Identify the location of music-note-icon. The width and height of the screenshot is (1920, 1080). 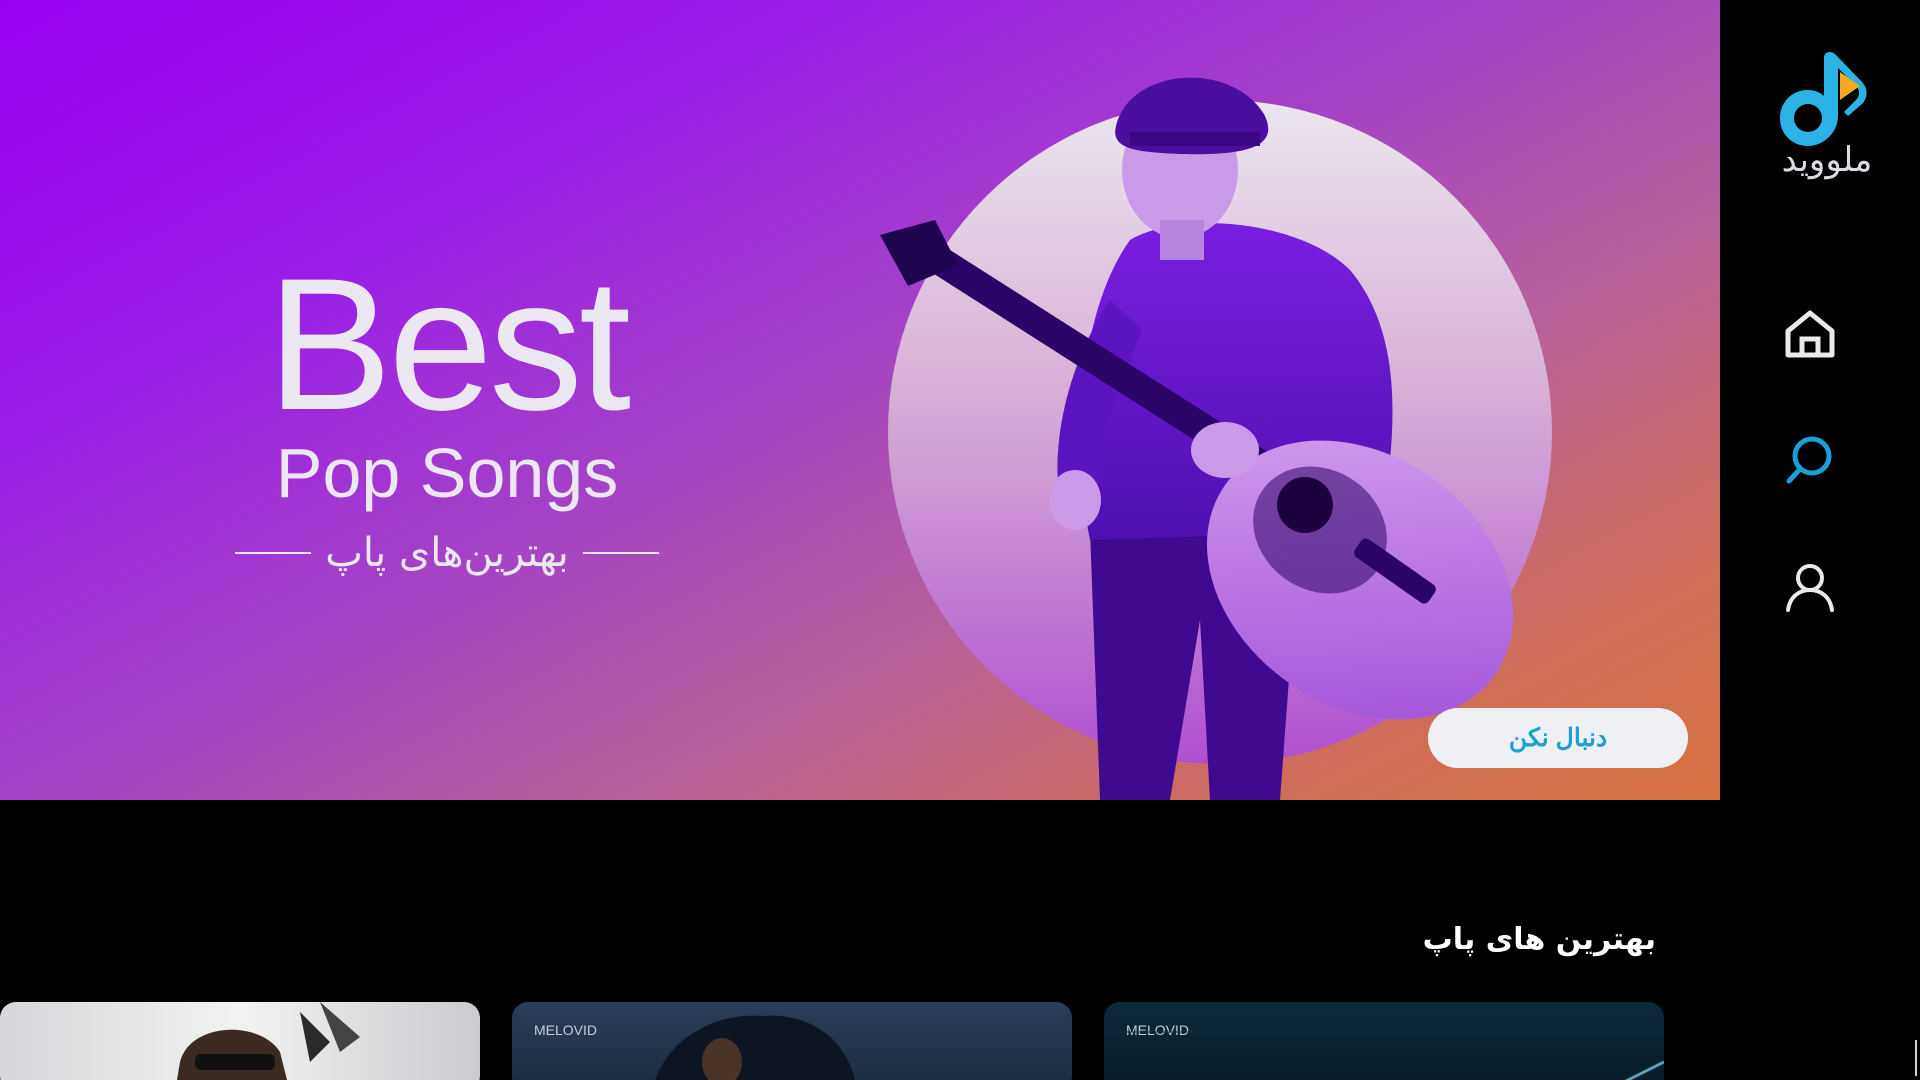
(1823, 99).